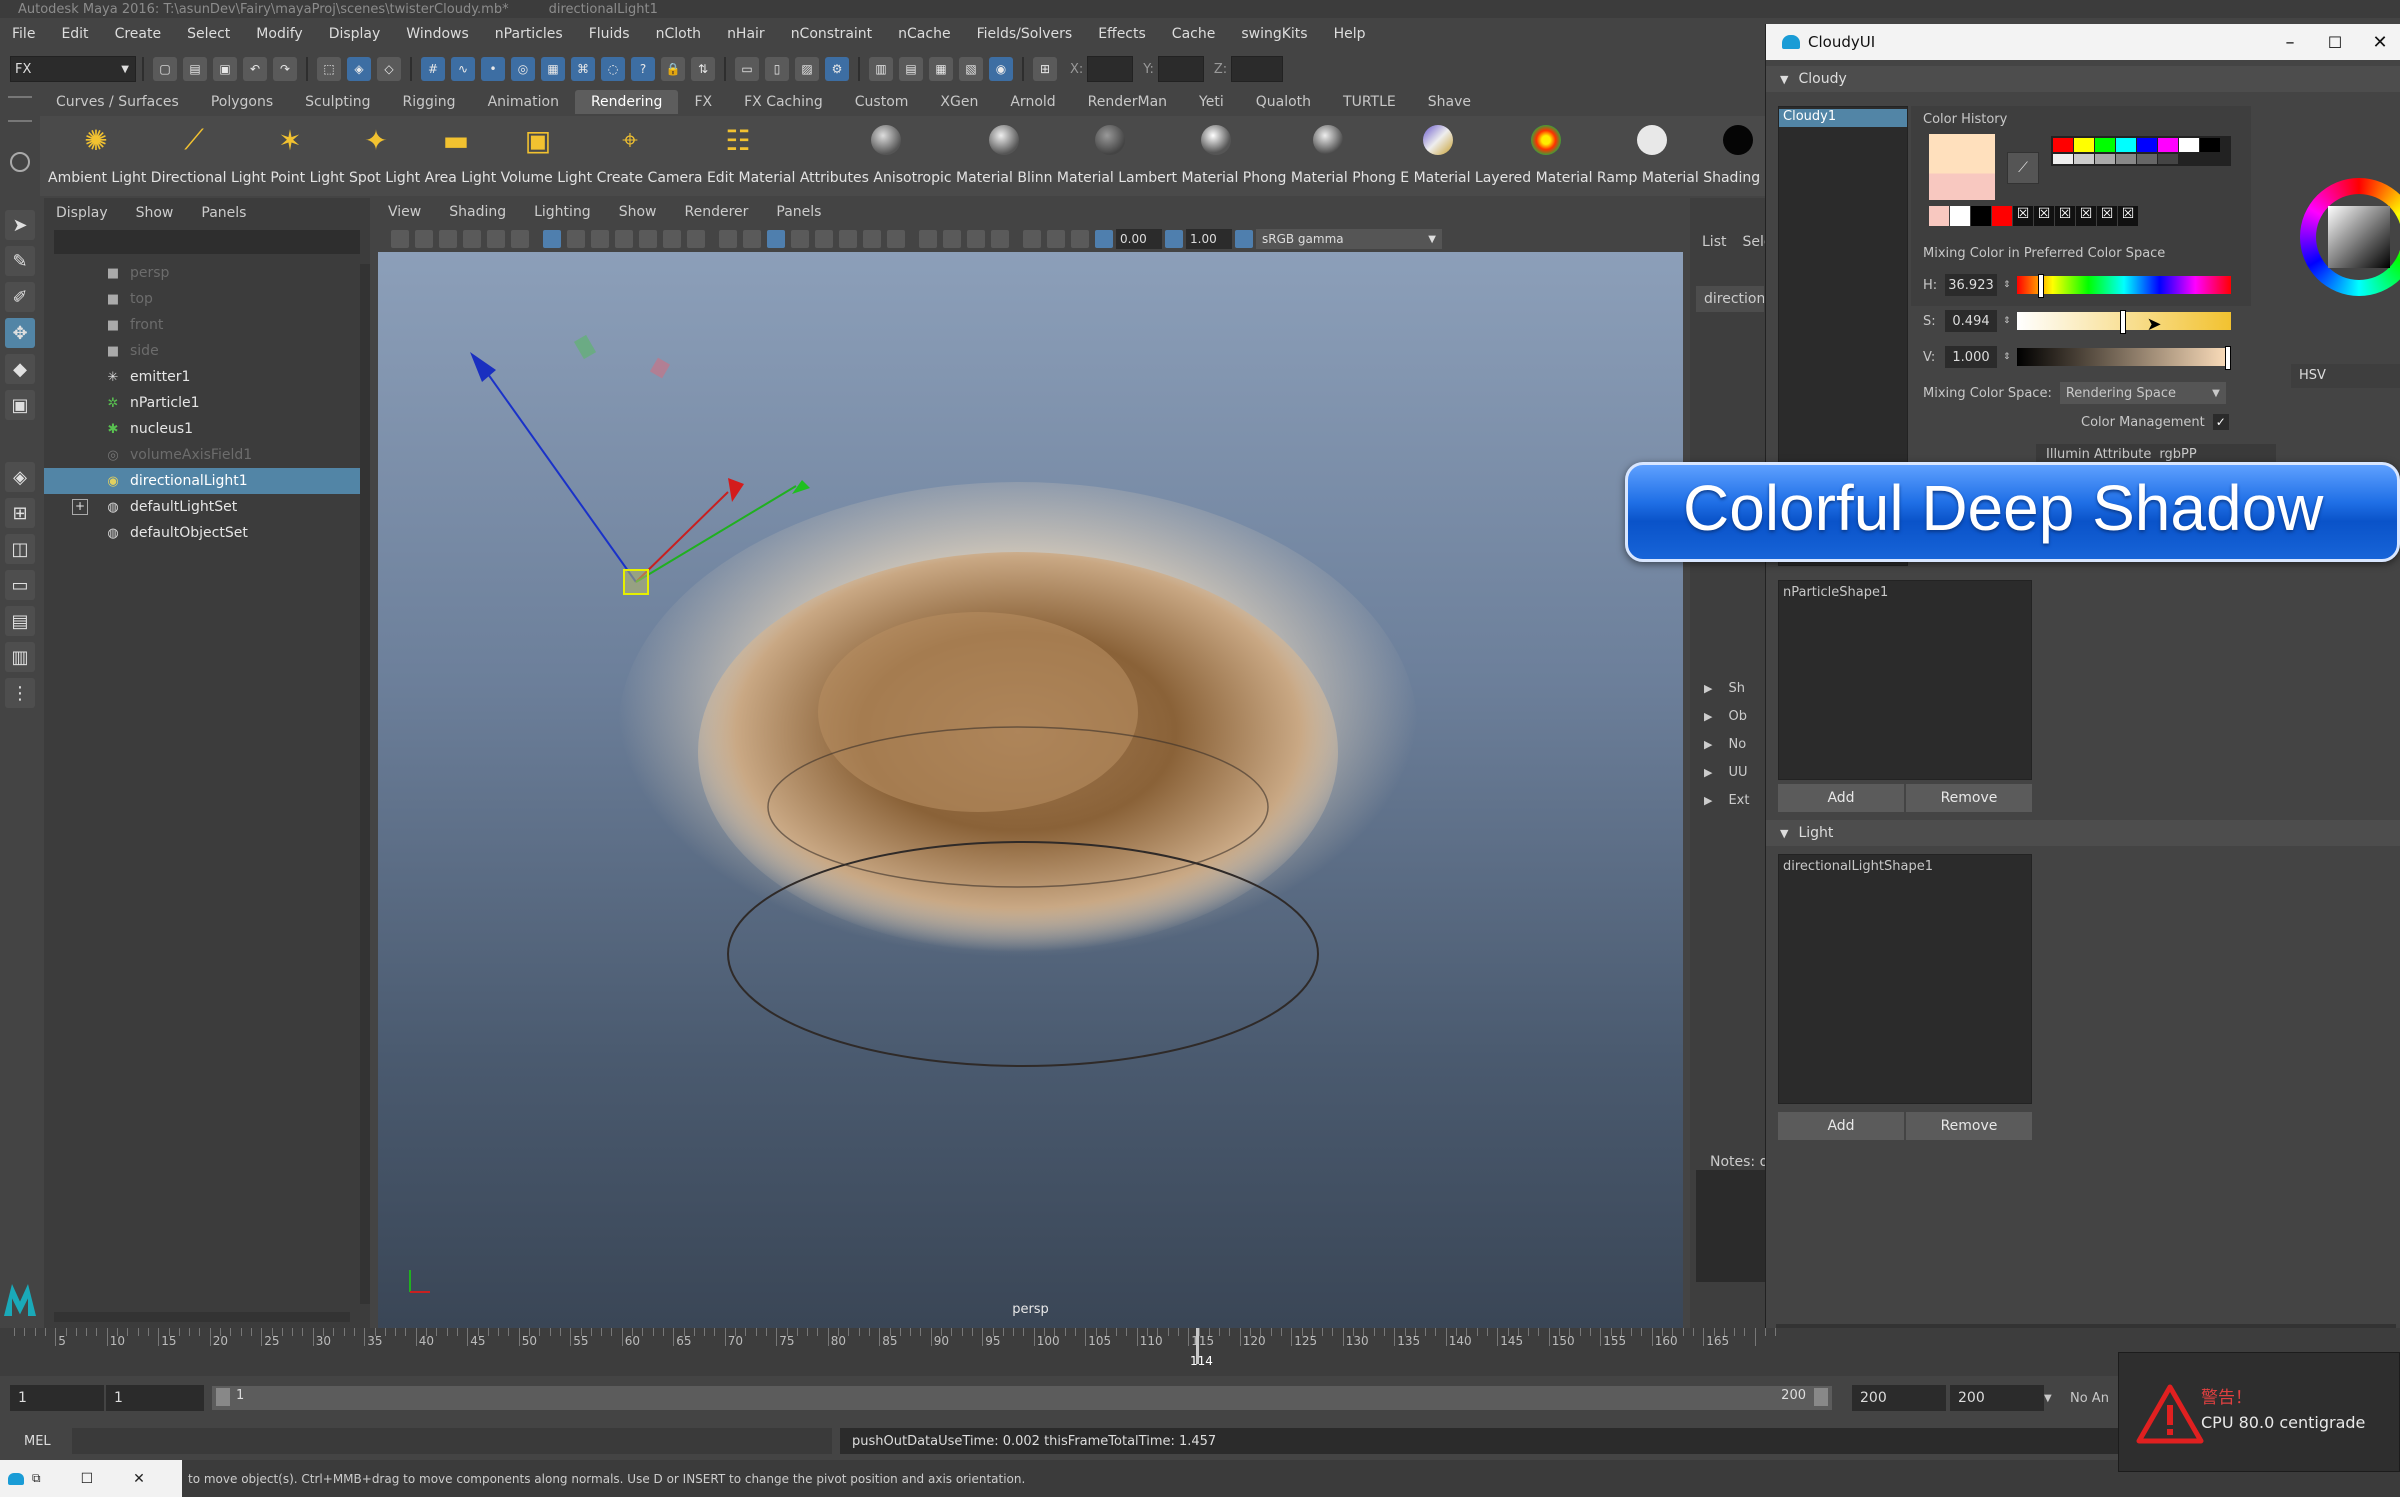  Describe the element at coordinates (1123, 34) in the screenshot. I see `menu-effects: Effects` at that location.